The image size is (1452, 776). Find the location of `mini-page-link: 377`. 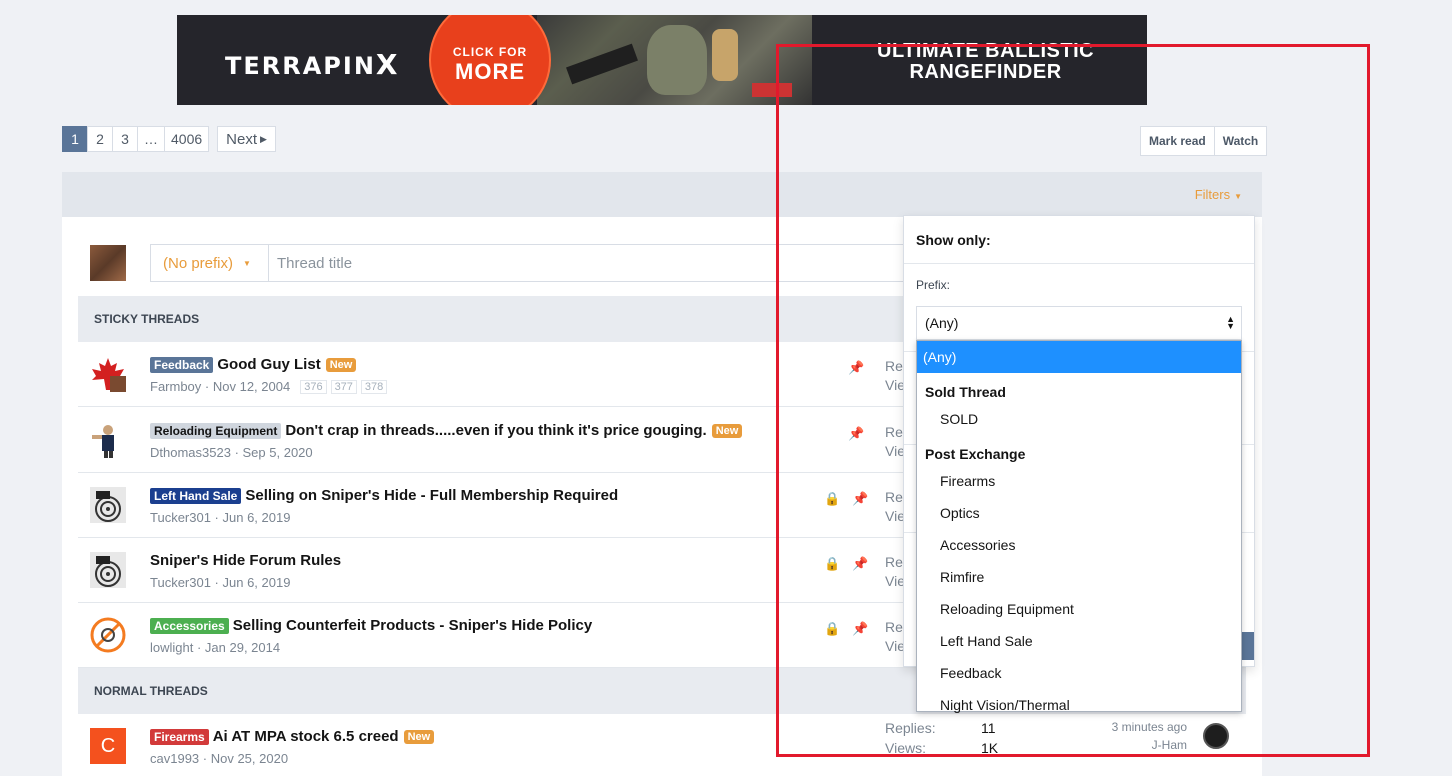

mini-page-link: 377 is located at coordinates (343, 386).